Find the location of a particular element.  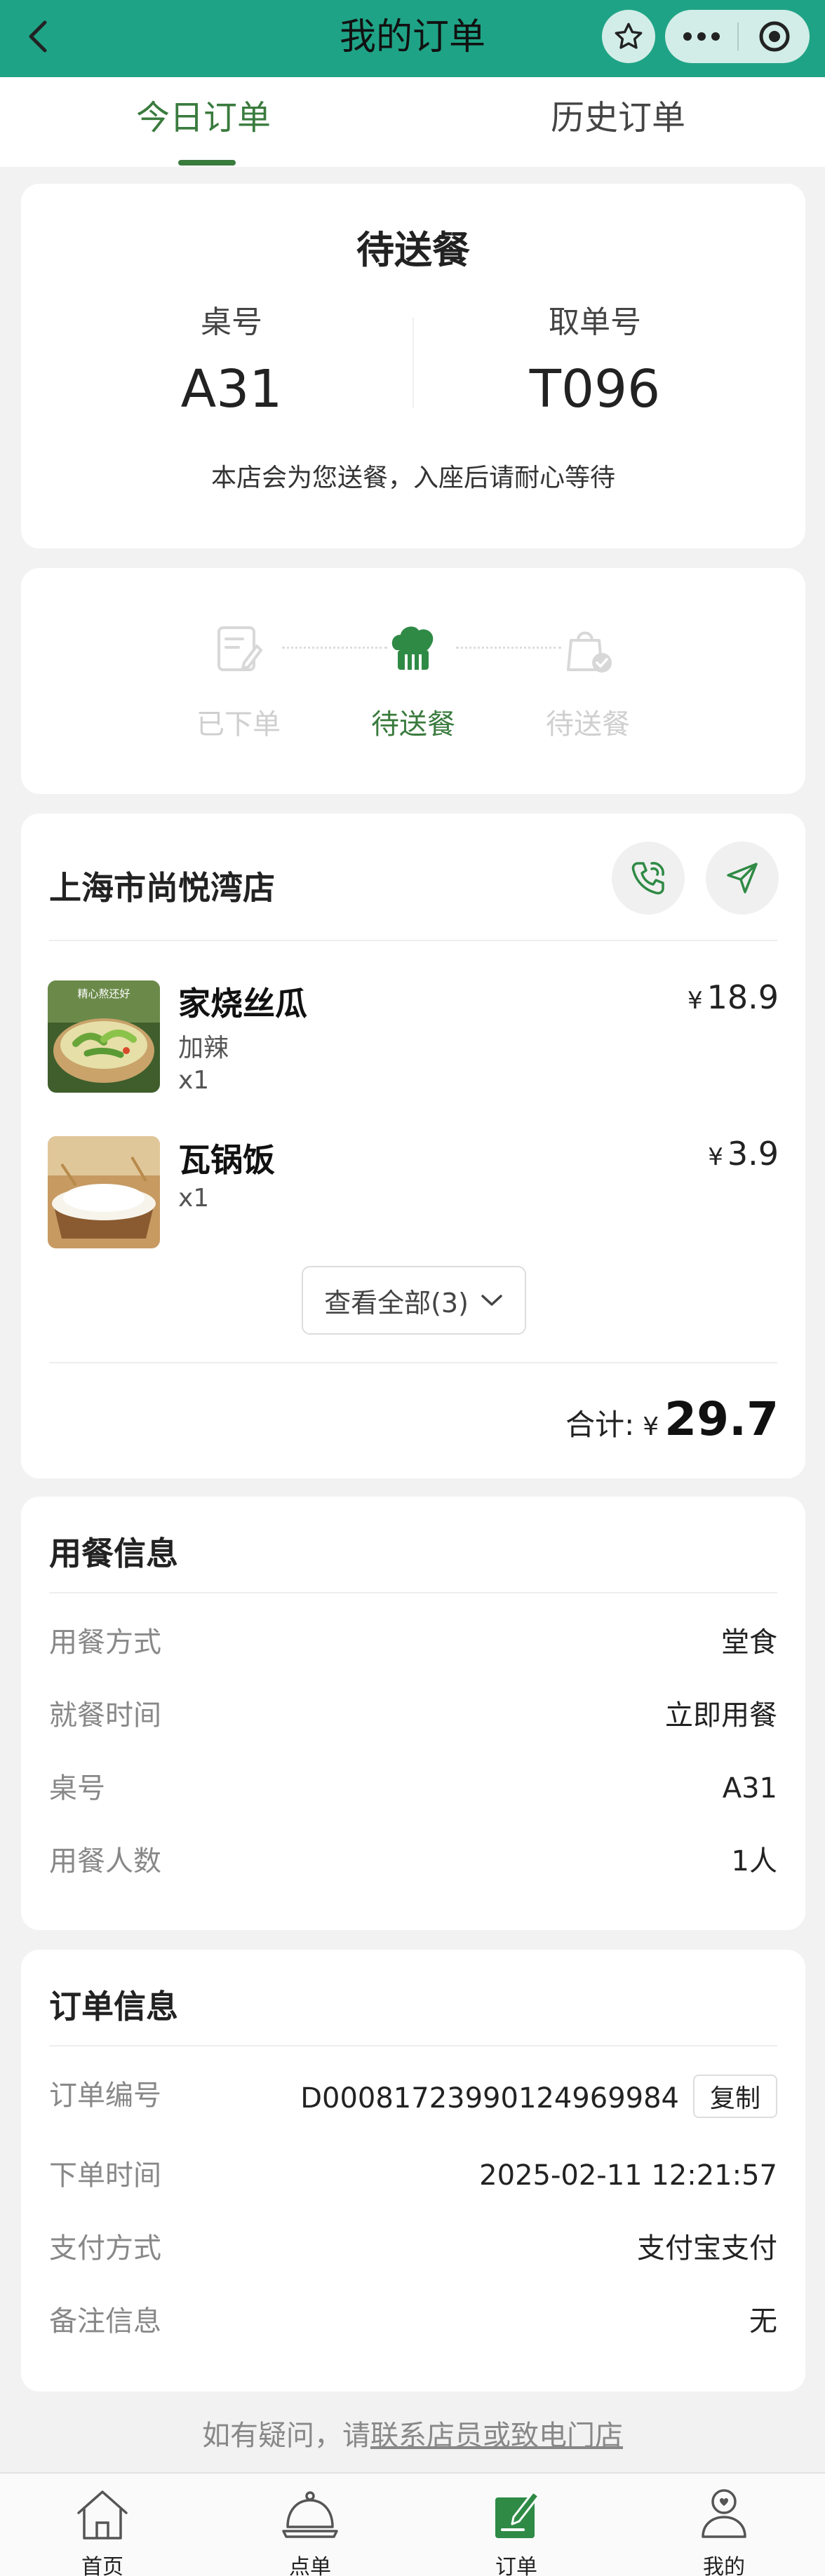

star-icon is located at coordinates (629, 35).